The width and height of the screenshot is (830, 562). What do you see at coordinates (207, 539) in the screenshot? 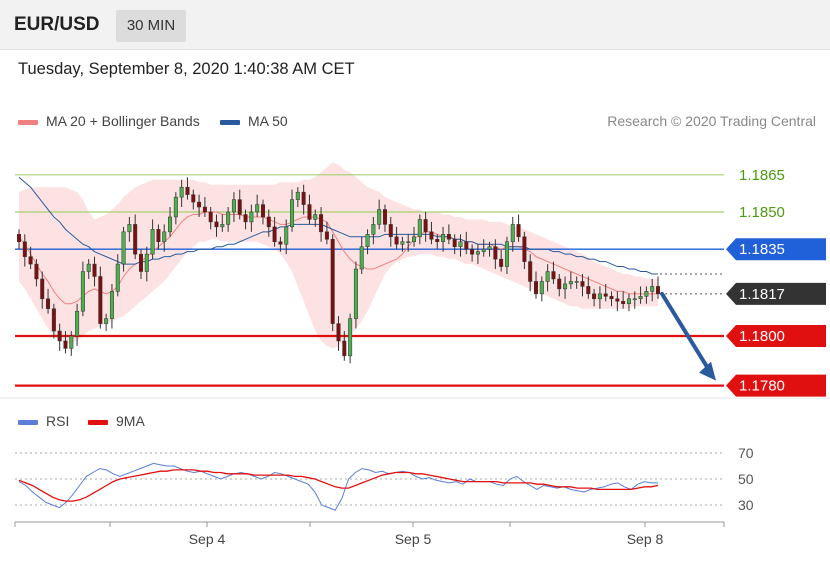
I see `x-tick-label: Sep 4` at bounding box center [207, 539].